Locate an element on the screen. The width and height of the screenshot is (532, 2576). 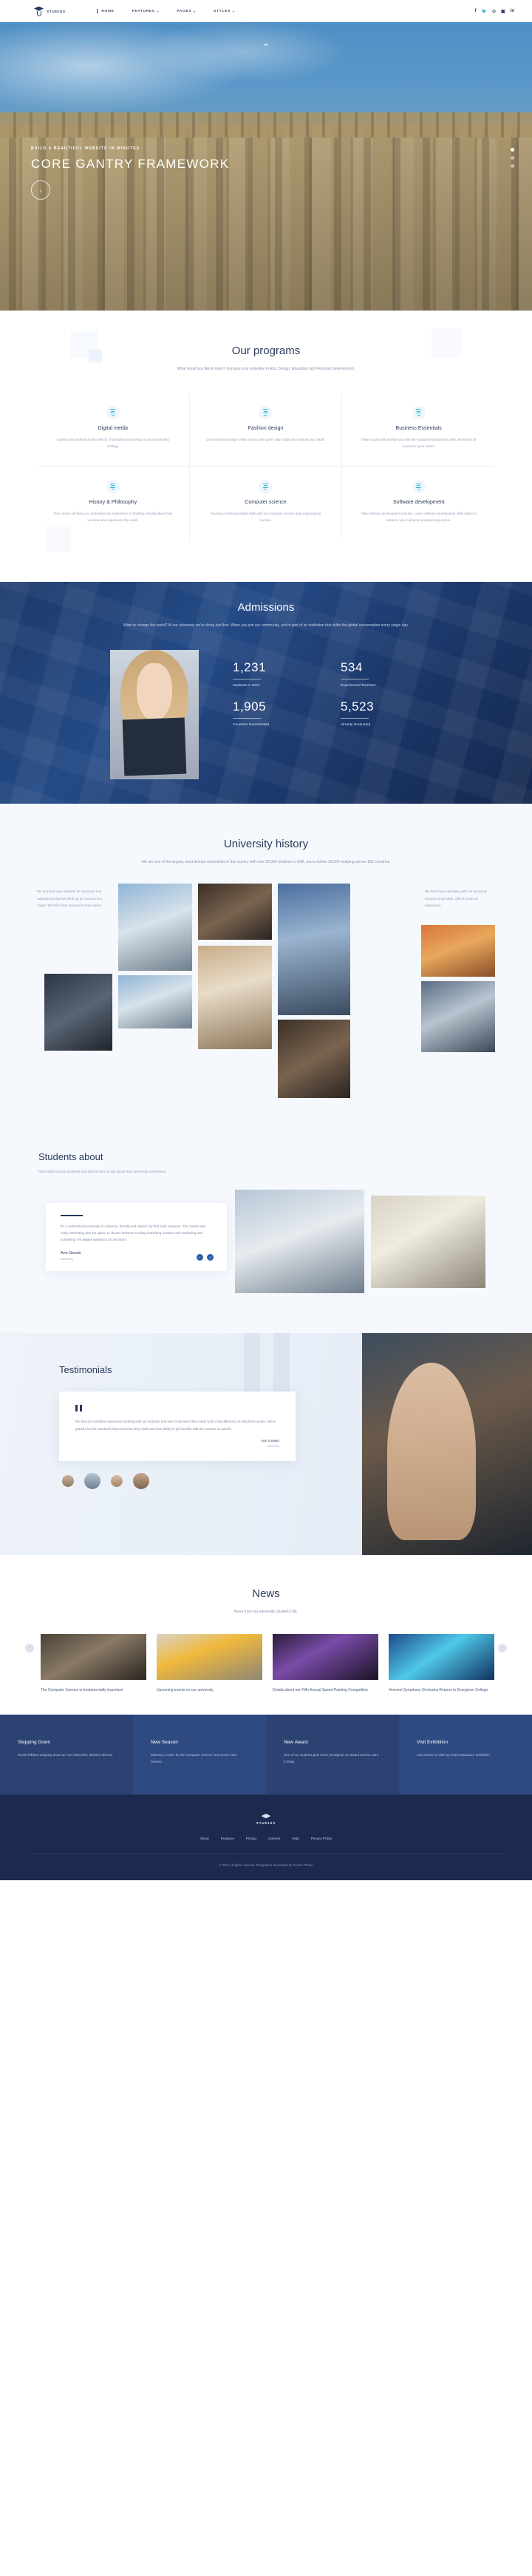
stat-label: Already Graduated is located at coordinates (356, 725).